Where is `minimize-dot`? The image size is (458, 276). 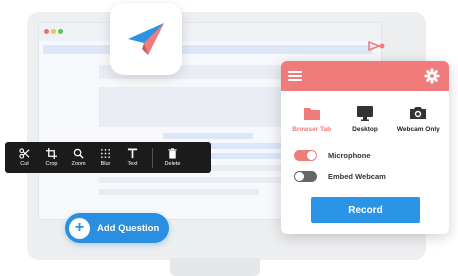
minimize-dot is located at coordinates (53, 31).